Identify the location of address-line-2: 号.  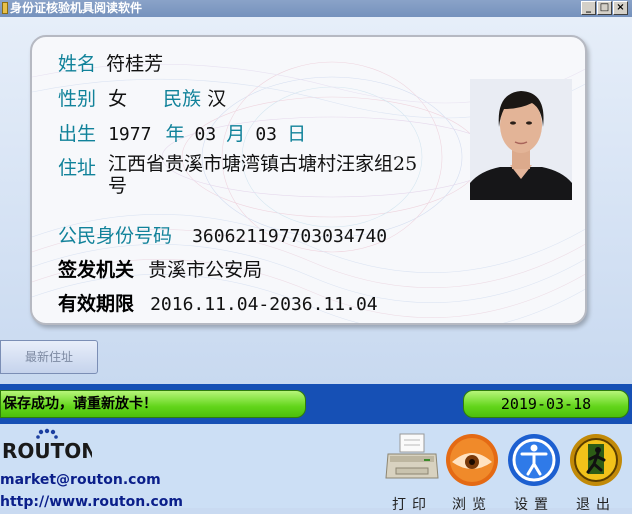
(118, 186).